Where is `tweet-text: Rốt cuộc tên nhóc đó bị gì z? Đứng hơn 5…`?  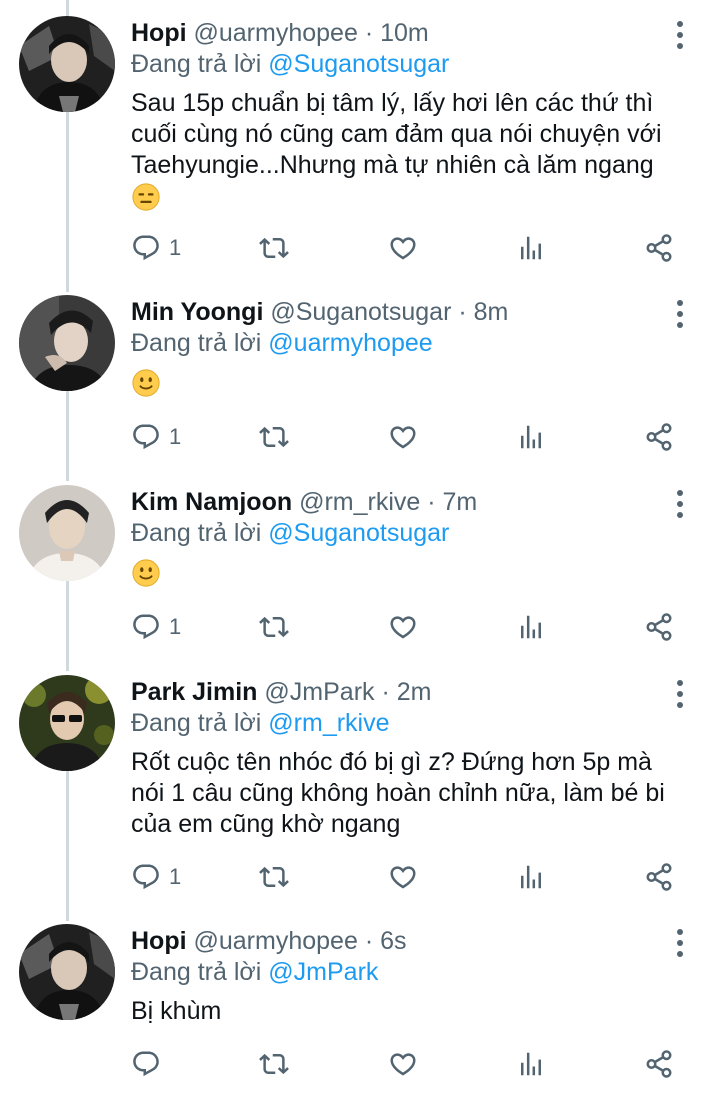 tweet-text: Rốt cuộc tên nhóc đó bị gì z? Đứng hơn 5… is located at coordinates (411, 793).